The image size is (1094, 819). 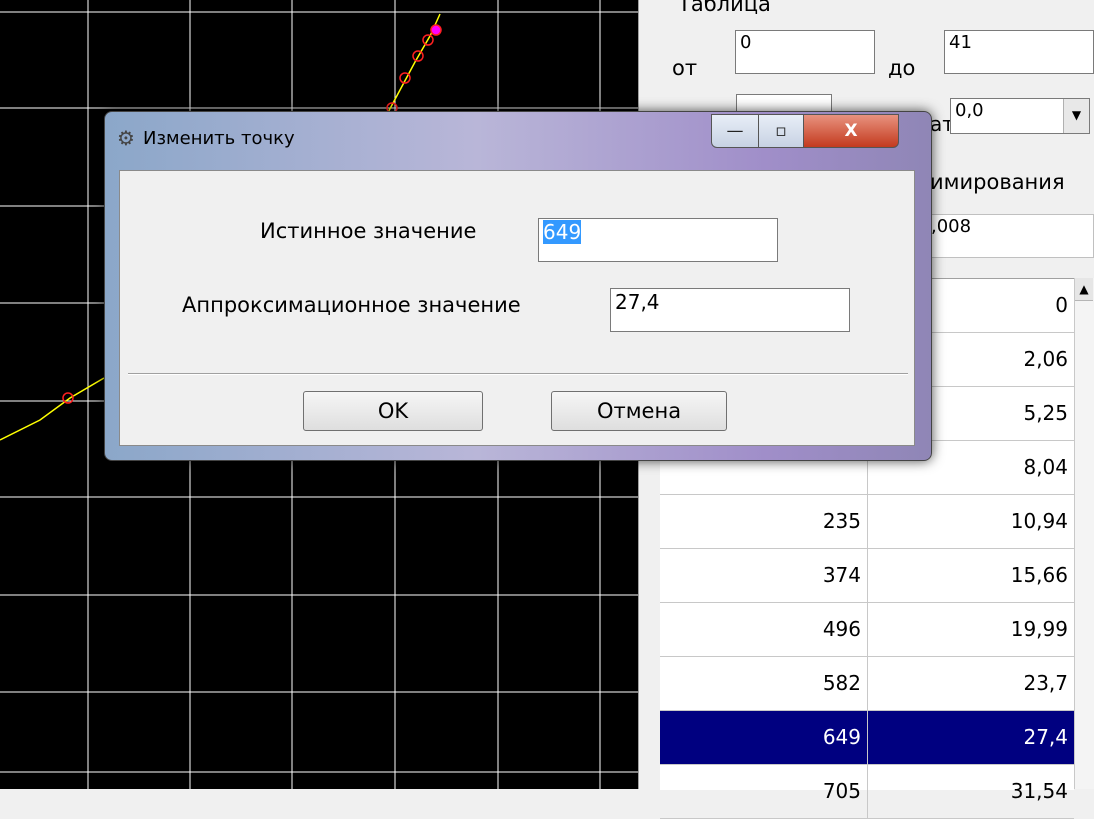 What do you see at coordinates (730, 310) in the screenshot?
I see `approx-value-input: 27,4` at bounding box center [730, 310].